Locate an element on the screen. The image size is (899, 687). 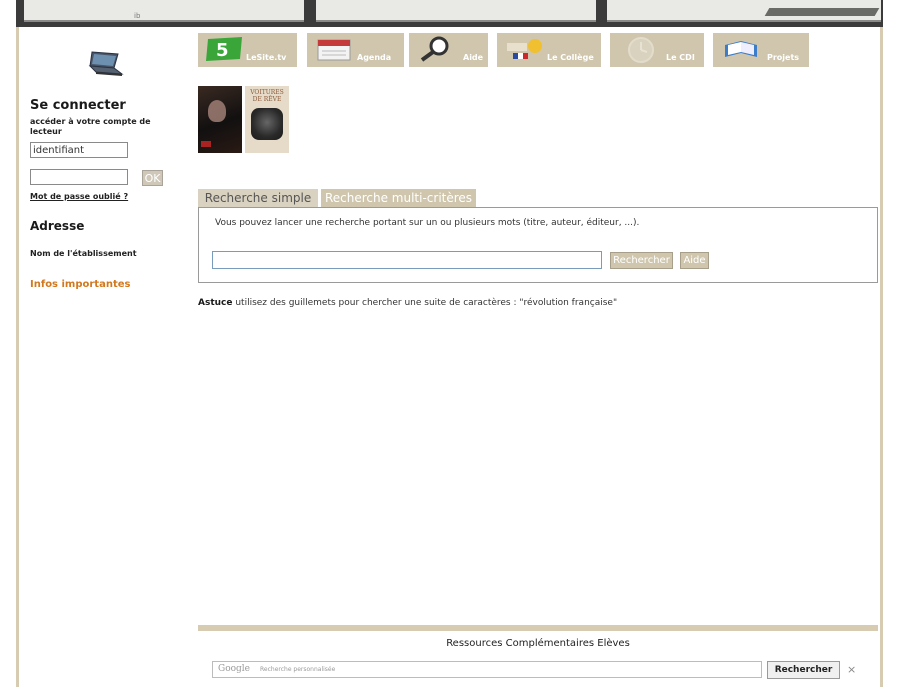
search-button: Rechercher is located at coordinates (641, 260).